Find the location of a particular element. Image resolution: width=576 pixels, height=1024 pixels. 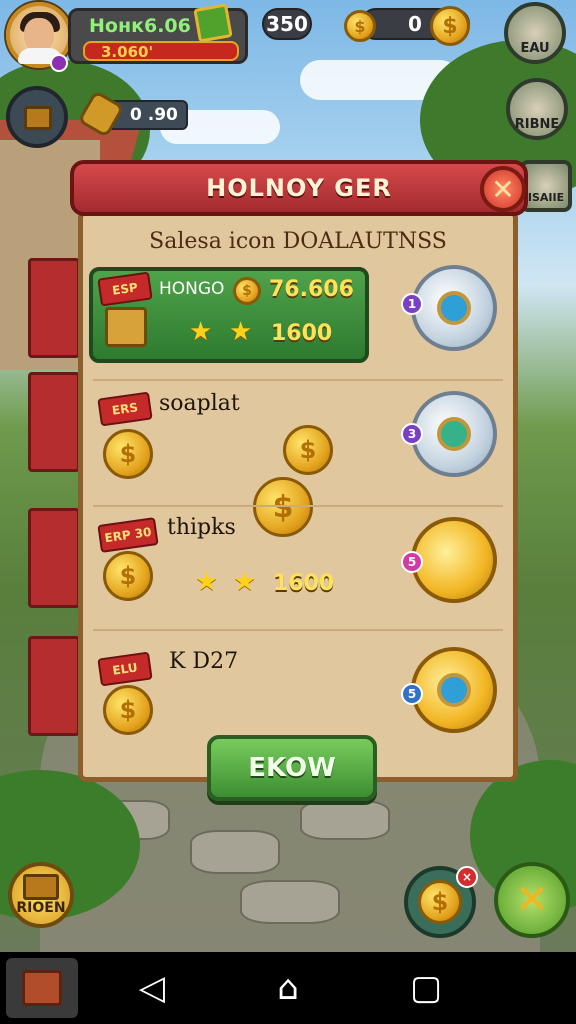

player-name: Hoнк6.06 is located at coordinates (140, 26).